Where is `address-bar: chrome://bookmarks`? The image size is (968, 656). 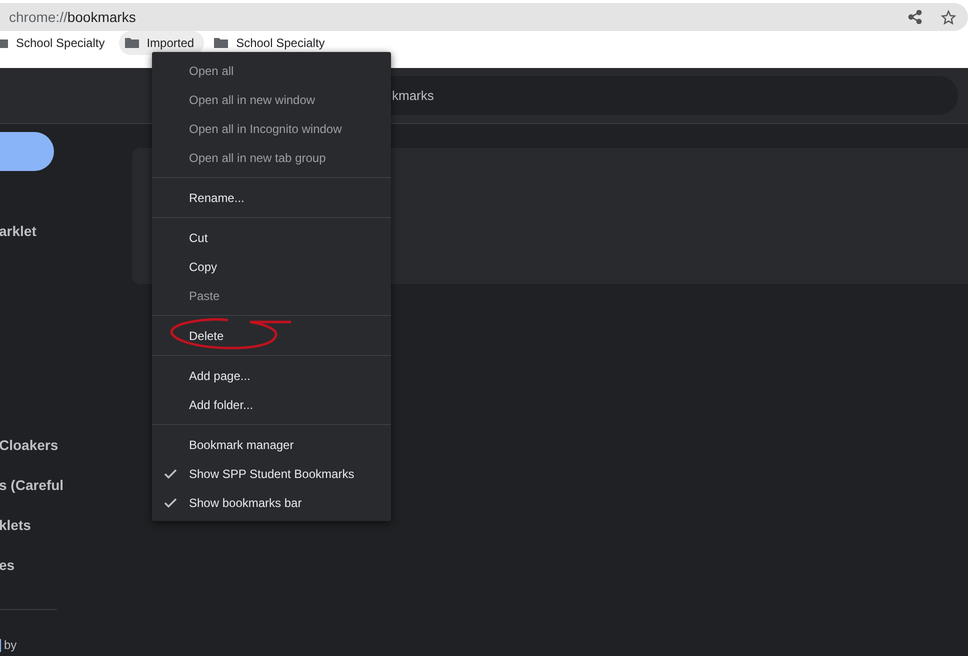
address-bar: chrome://bookmarks is located at coordinates (484, 17).